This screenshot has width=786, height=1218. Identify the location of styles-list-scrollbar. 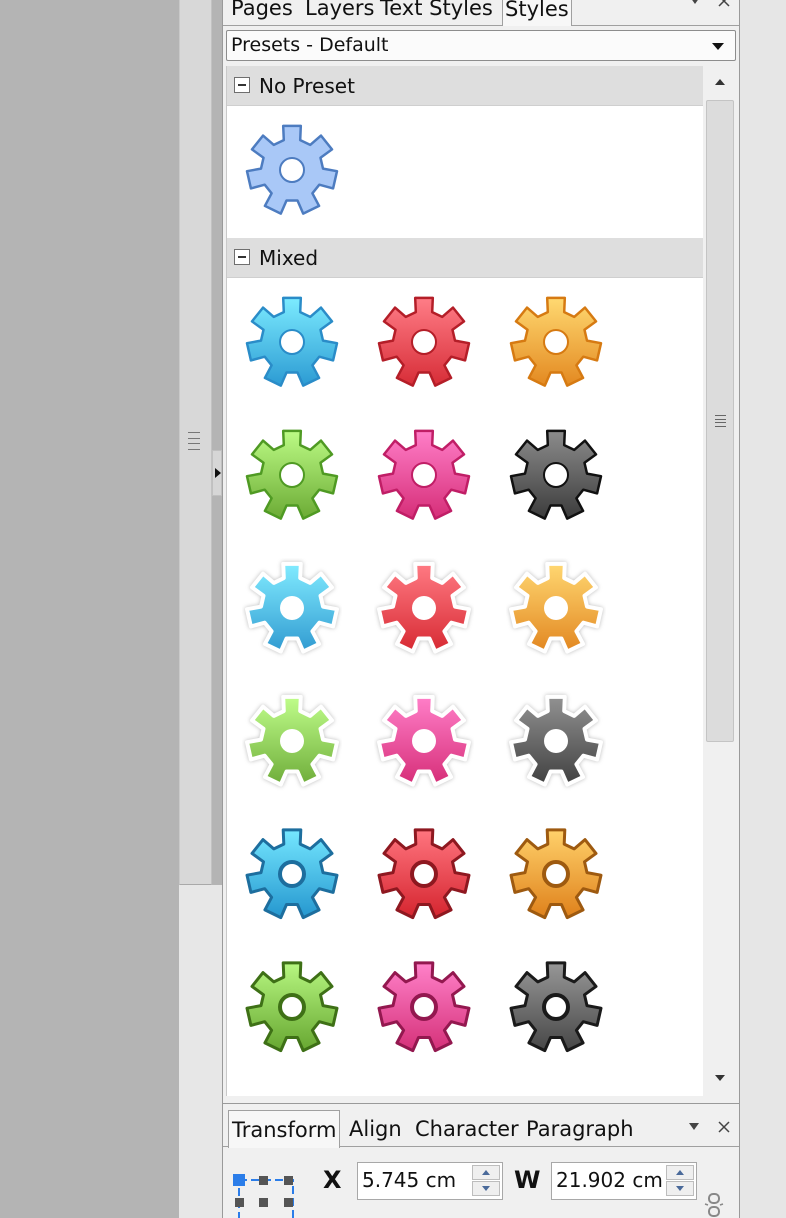
(720, 581).